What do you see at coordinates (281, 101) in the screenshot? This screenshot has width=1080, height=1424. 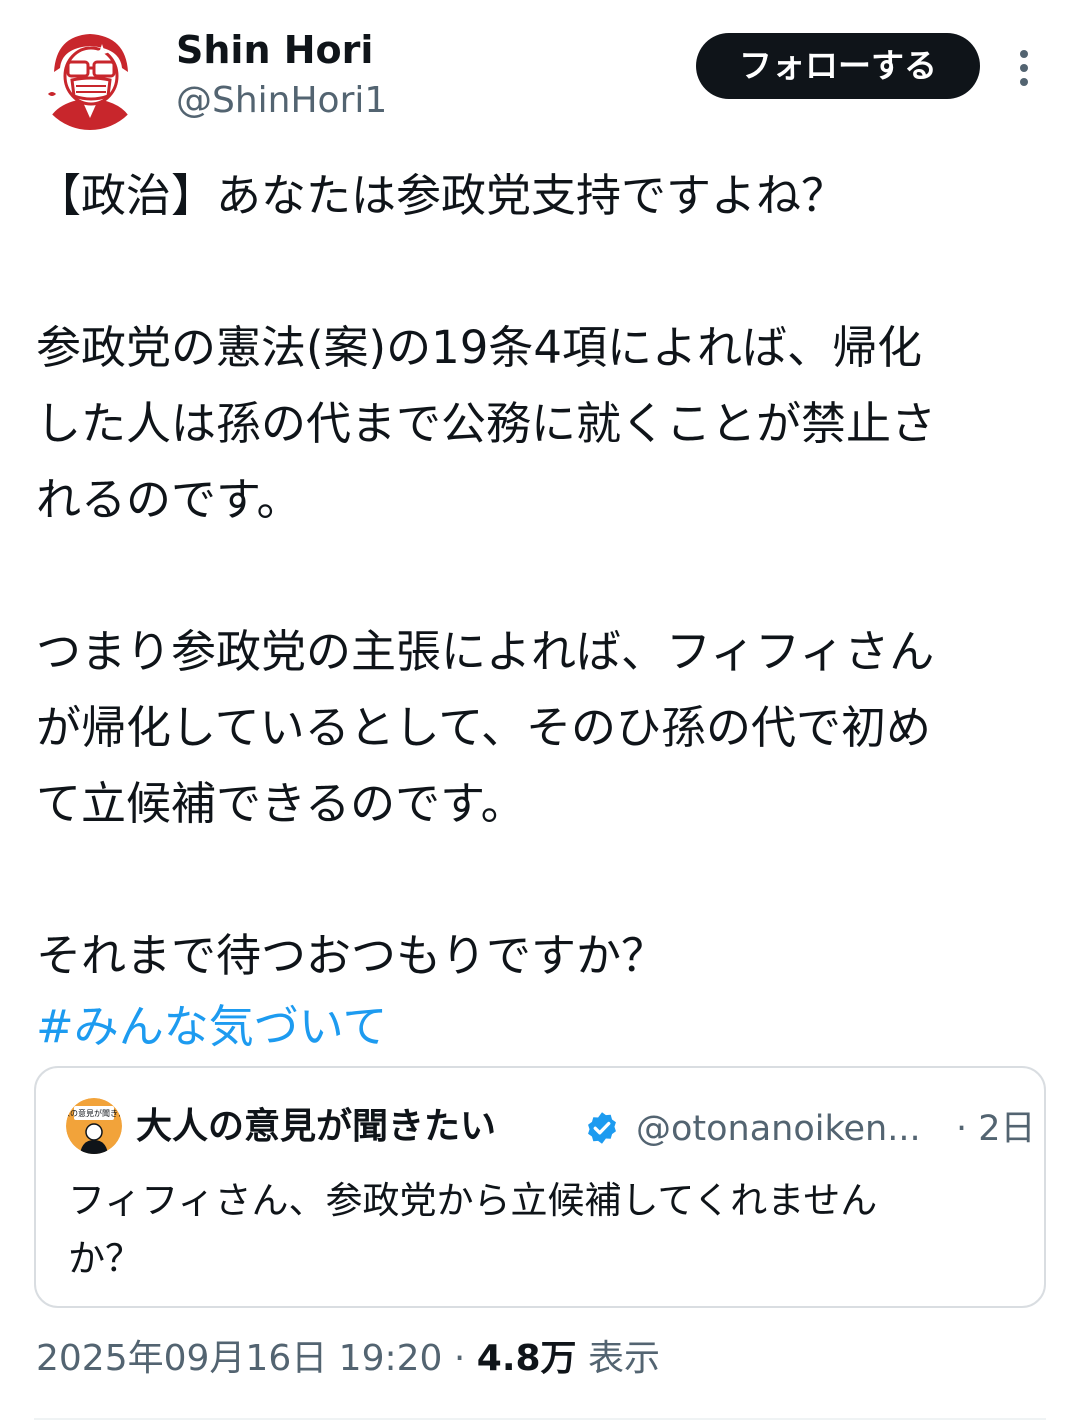 I see `author-handle: @ShinHori1` at bounding box center [281, 101].